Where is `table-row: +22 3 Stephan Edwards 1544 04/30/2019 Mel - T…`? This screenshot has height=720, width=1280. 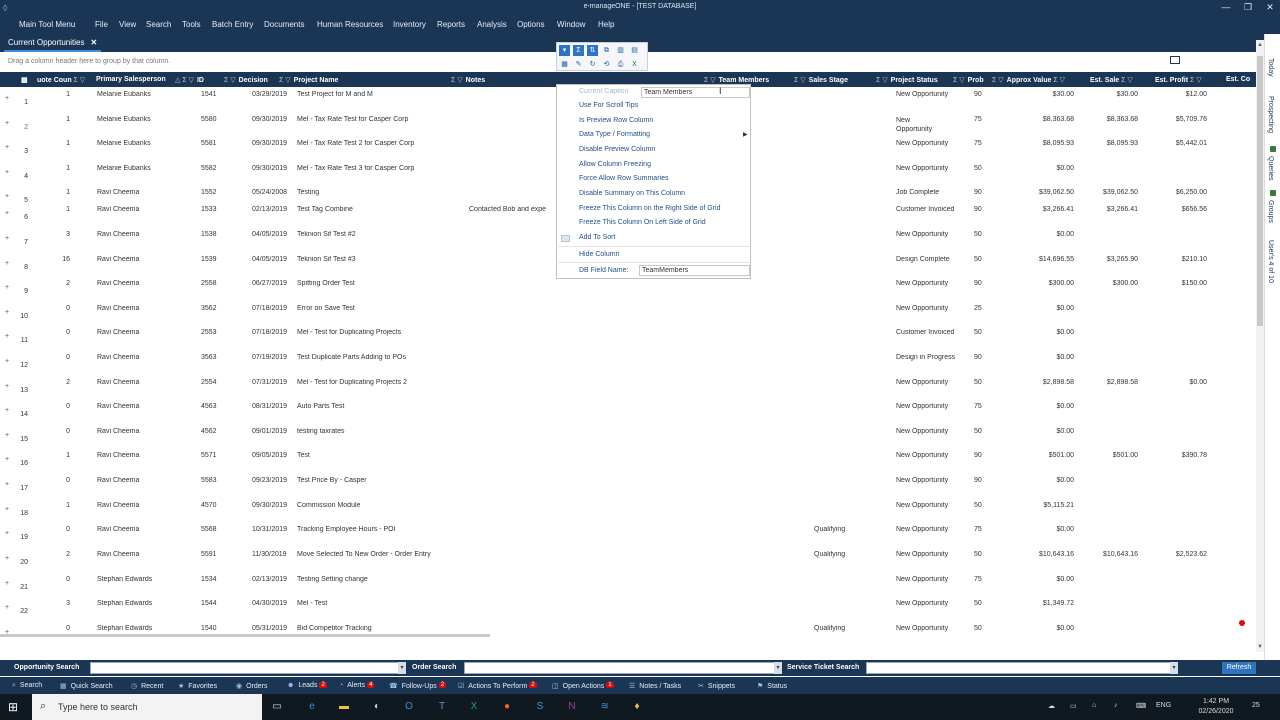 table-row: +22 3 Stephan Edwards 1544 04/30/2019 Mel - T… is located at coordinates (628, 609).